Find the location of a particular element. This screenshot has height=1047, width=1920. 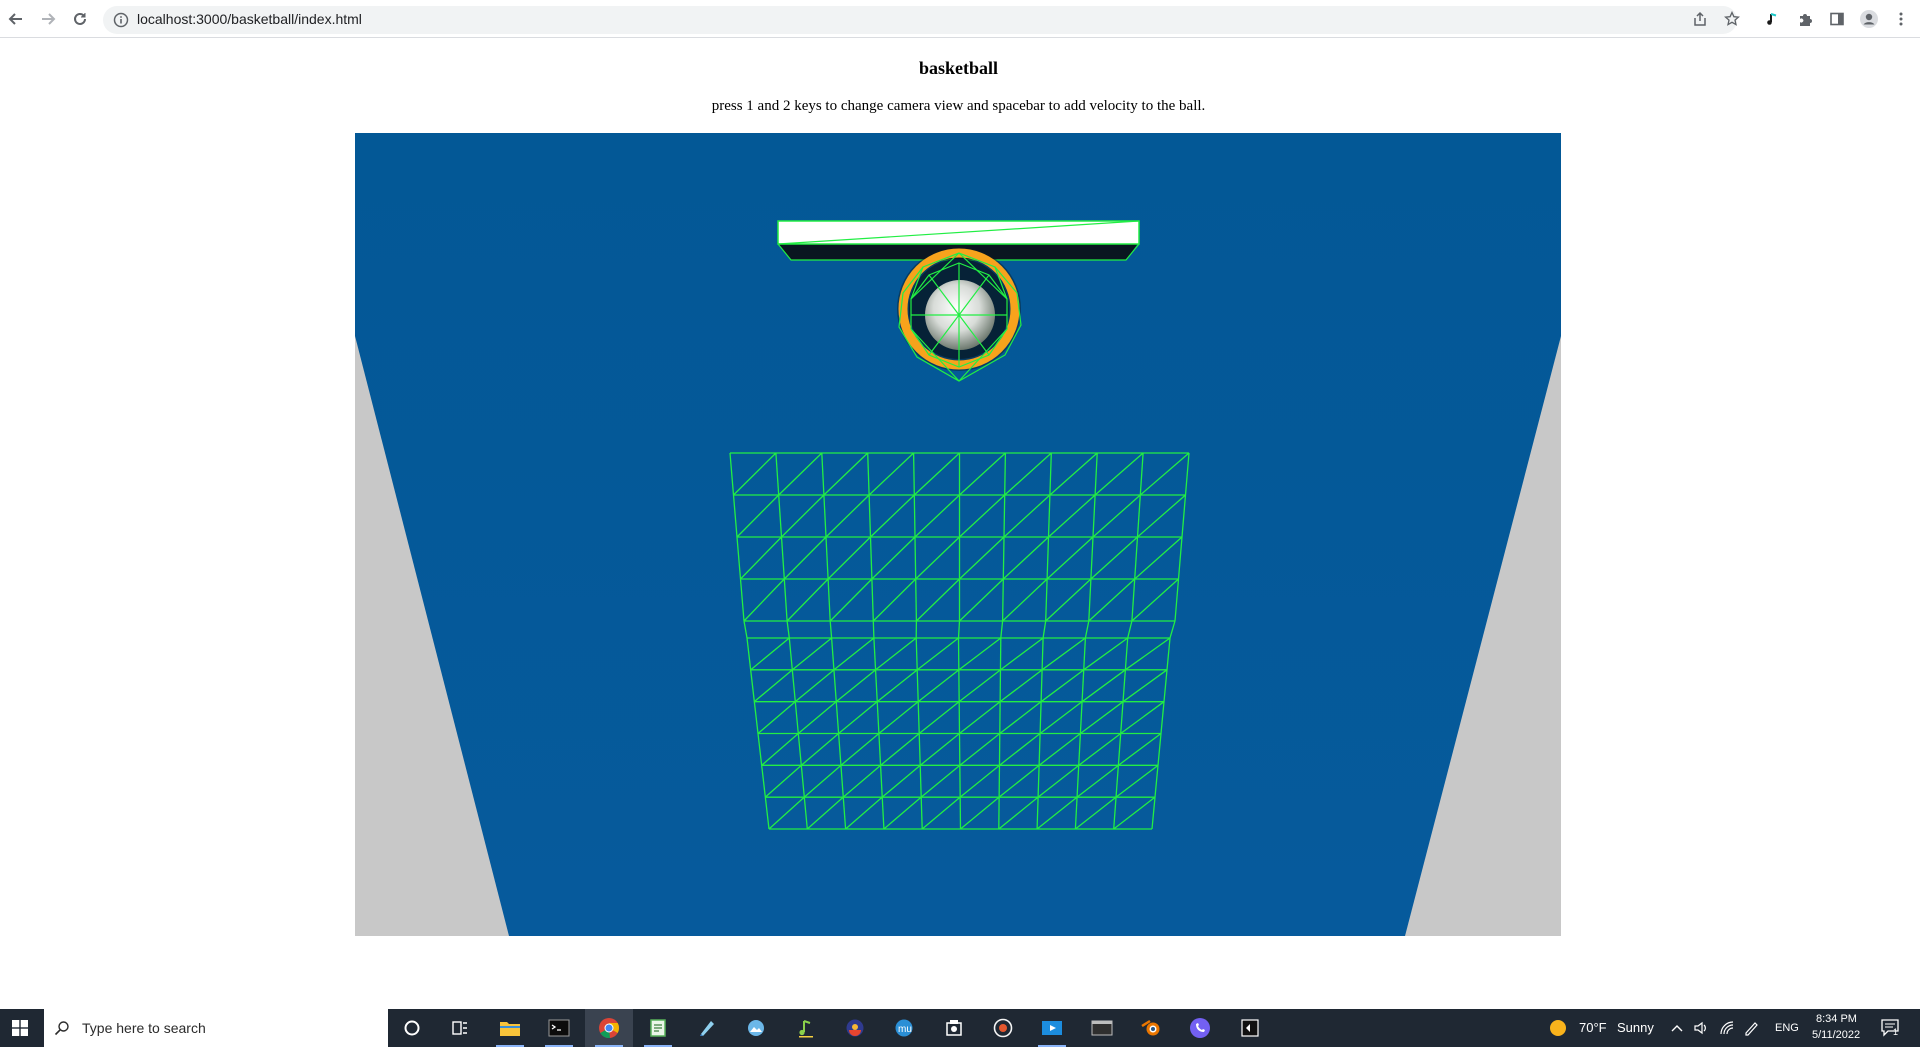

extensions-menu-button is located at coordinates (1805, 19).